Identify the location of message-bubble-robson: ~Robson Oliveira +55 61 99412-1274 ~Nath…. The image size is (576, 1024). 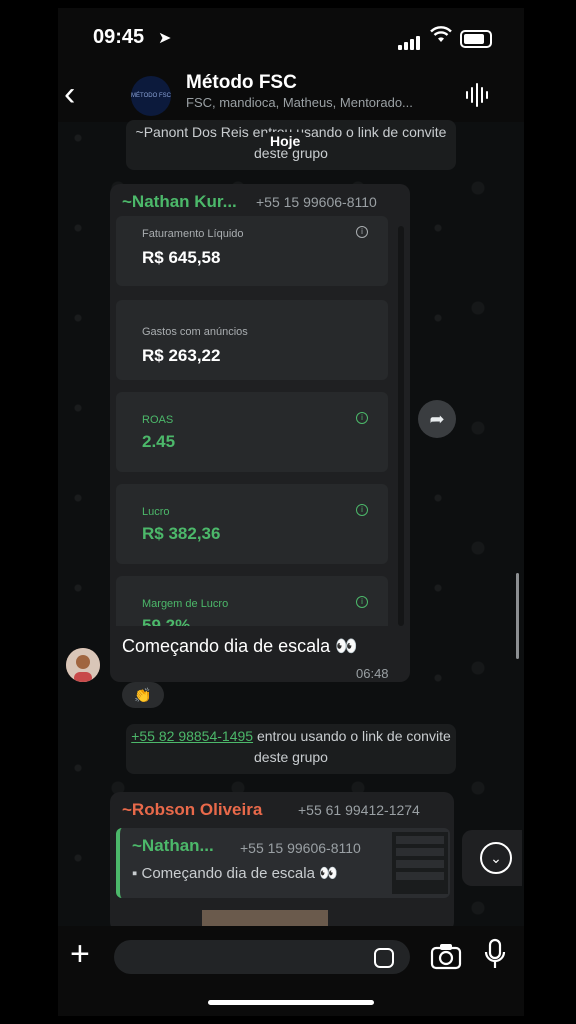
(282, 862).